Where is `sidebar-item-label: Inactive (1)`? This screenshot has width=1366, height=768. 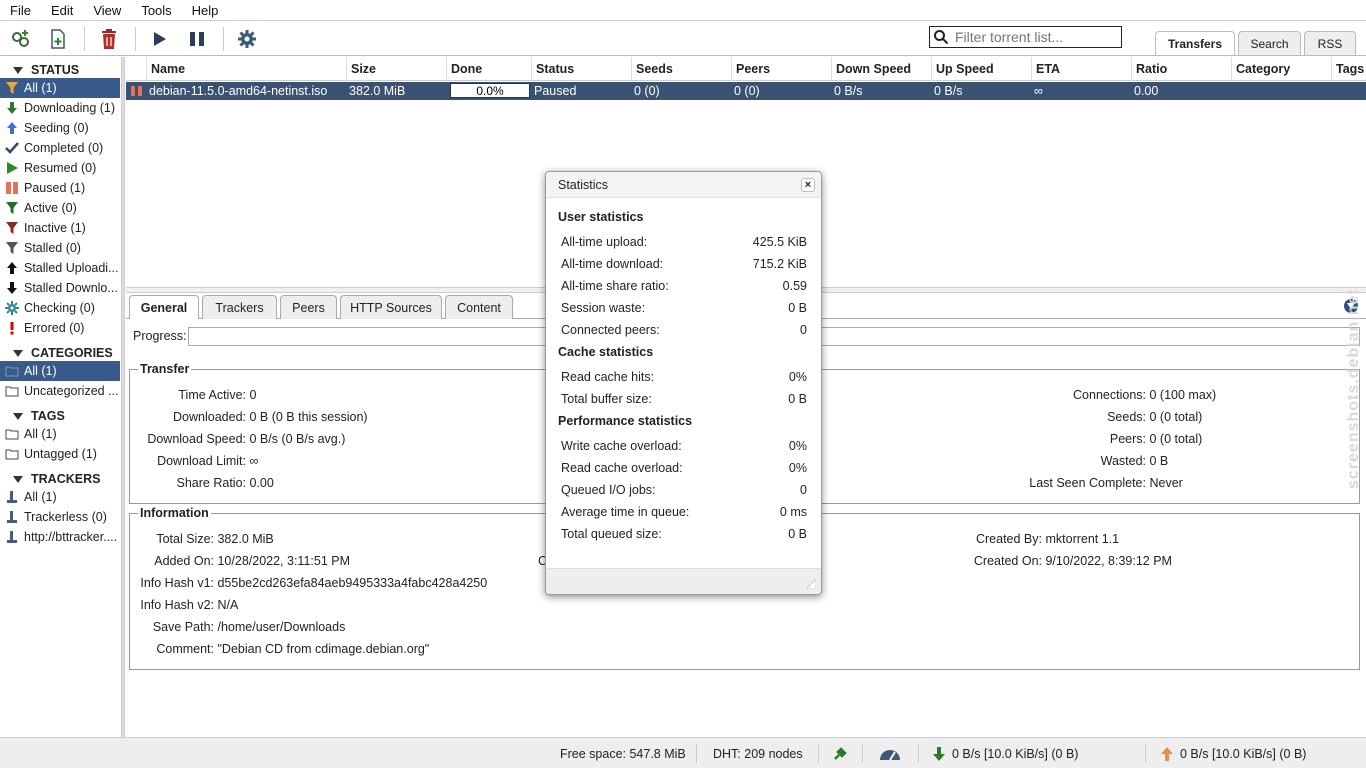
sidebar-item-label: Inactive (1) is located at coordinates (55, 228).